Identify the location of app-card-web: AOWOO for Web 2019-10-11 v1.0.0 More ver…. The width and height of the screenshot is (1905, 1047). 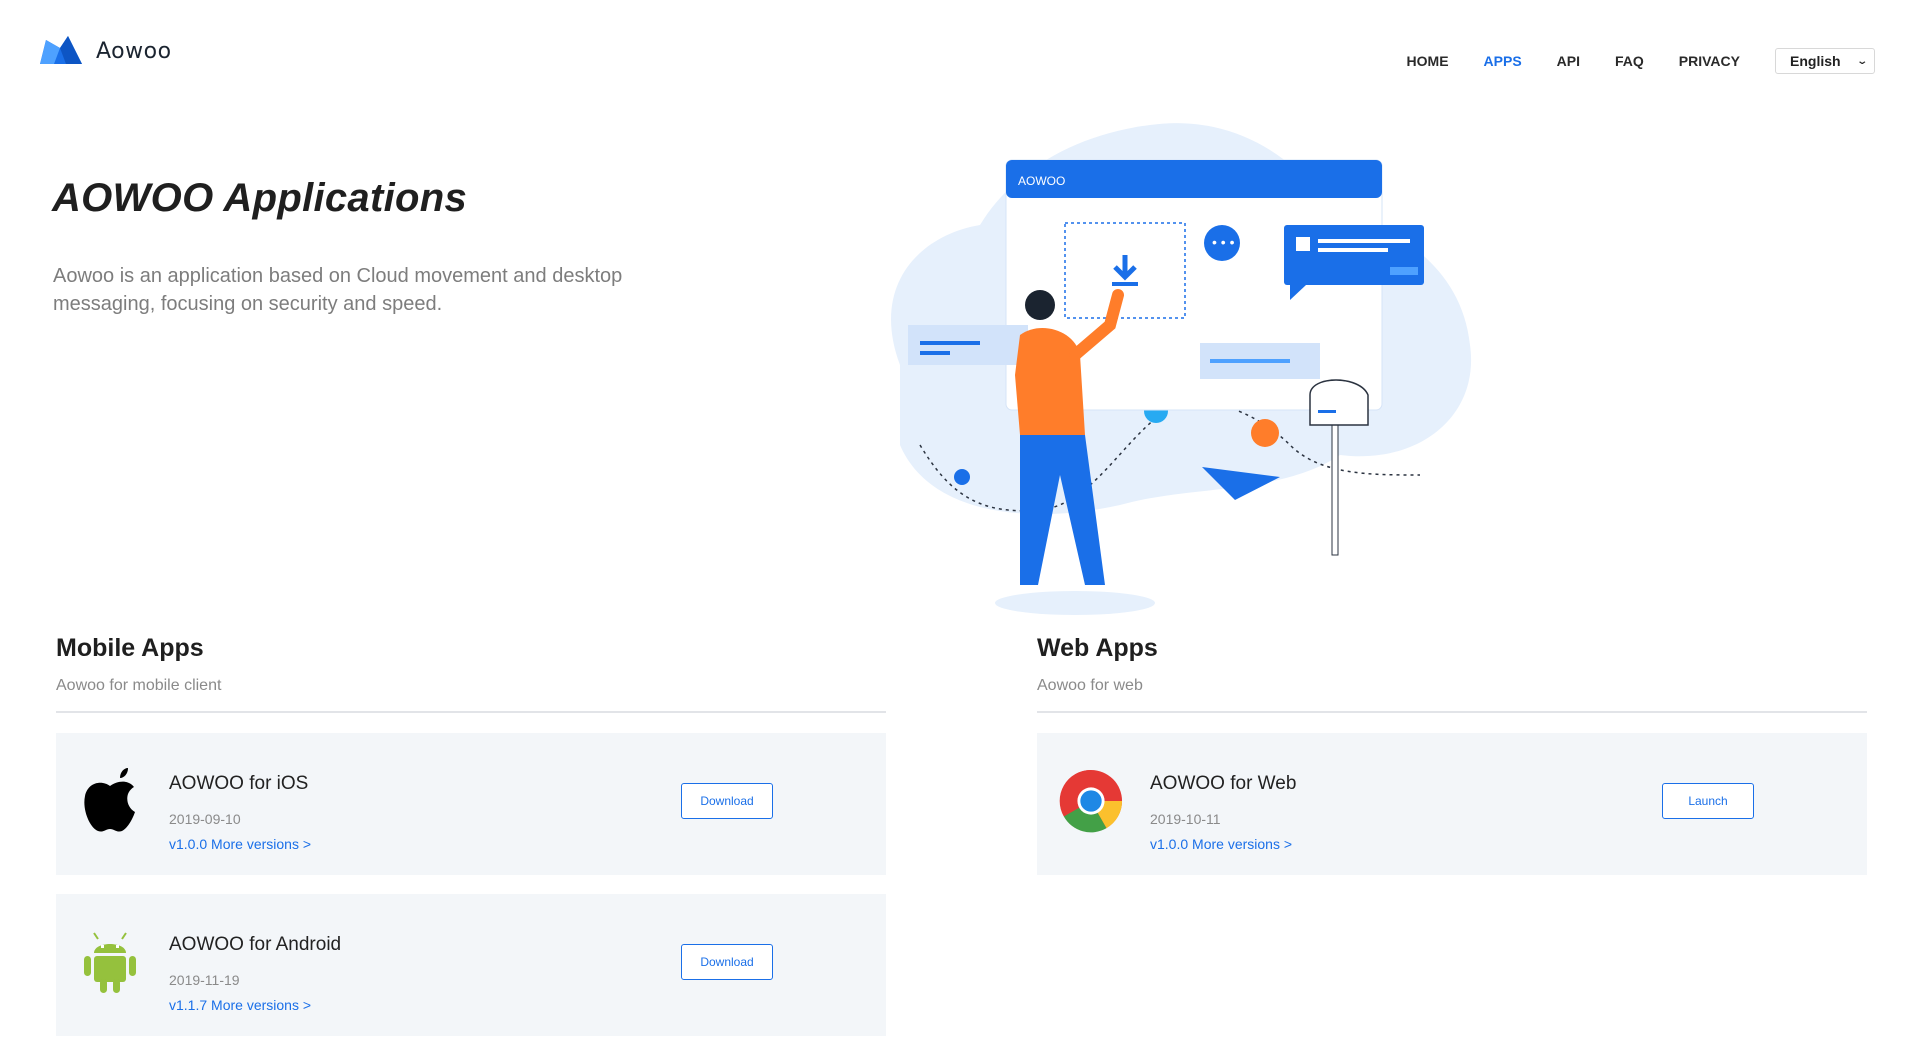
(1452, 804).